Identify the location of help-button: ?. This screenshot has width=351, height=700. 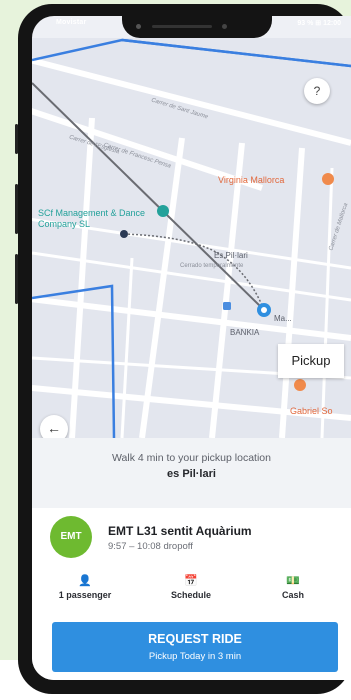
(317, 91).